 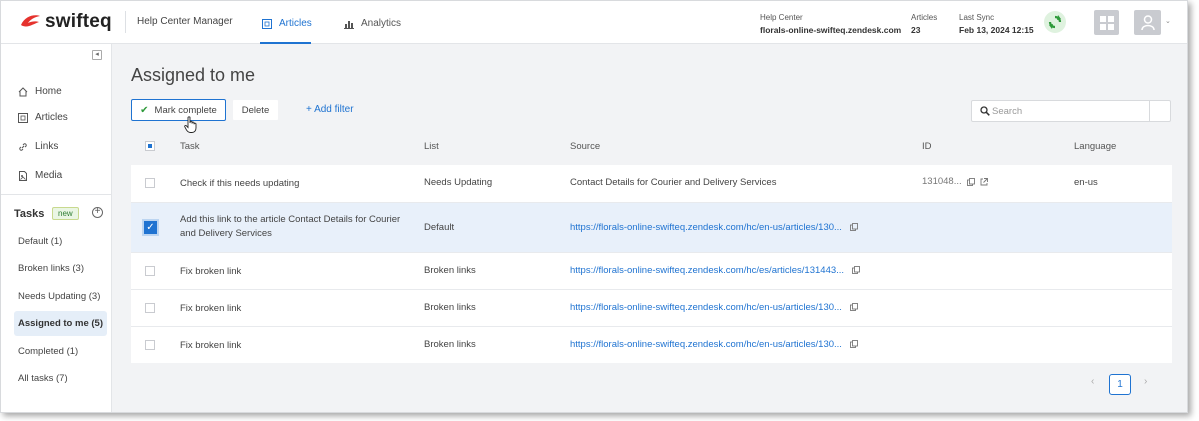 What do you see at coordinates (381, 23) in the screenshot?
I see `tab-analytics-label: Analytics` at bounding box center [381, 23].